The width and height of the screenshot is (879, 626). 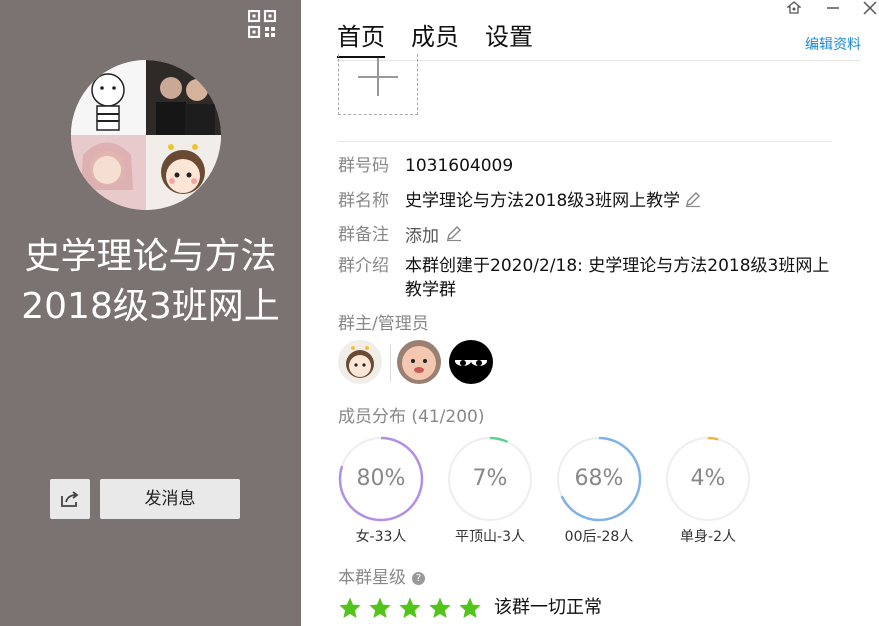 I want to click on group-title-line1: 史学理论与方法, so click(x=150, y=256).